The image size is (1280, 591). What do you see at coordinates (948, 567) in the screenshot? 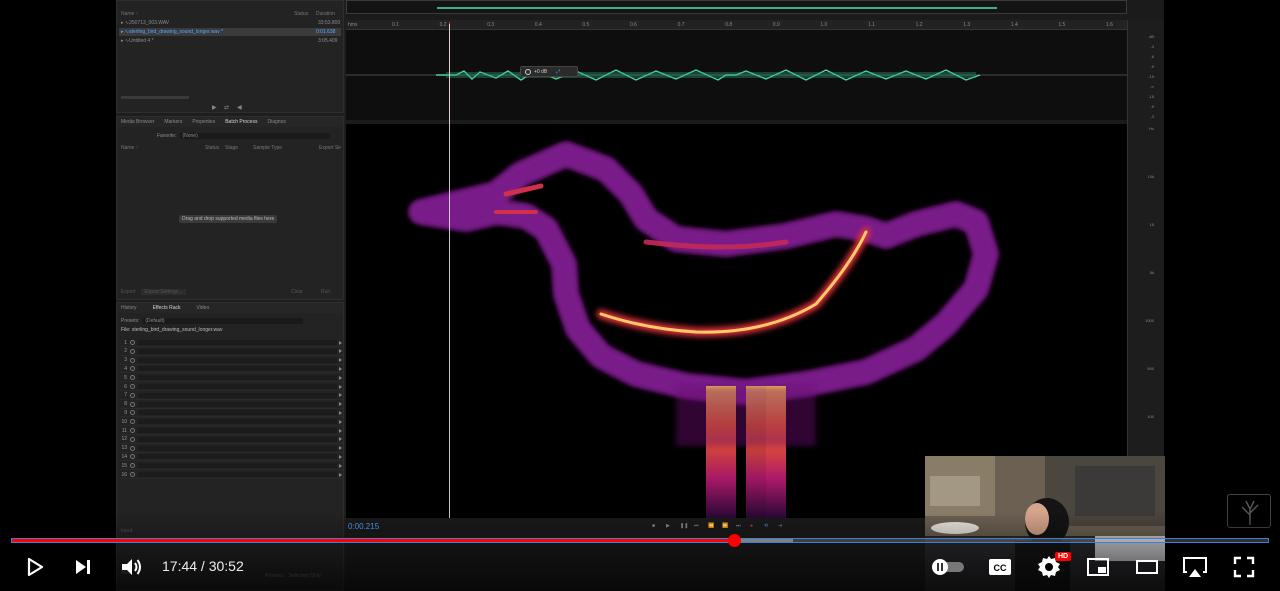
I see `autoplay-toggle` at bounding box center [948, 567].